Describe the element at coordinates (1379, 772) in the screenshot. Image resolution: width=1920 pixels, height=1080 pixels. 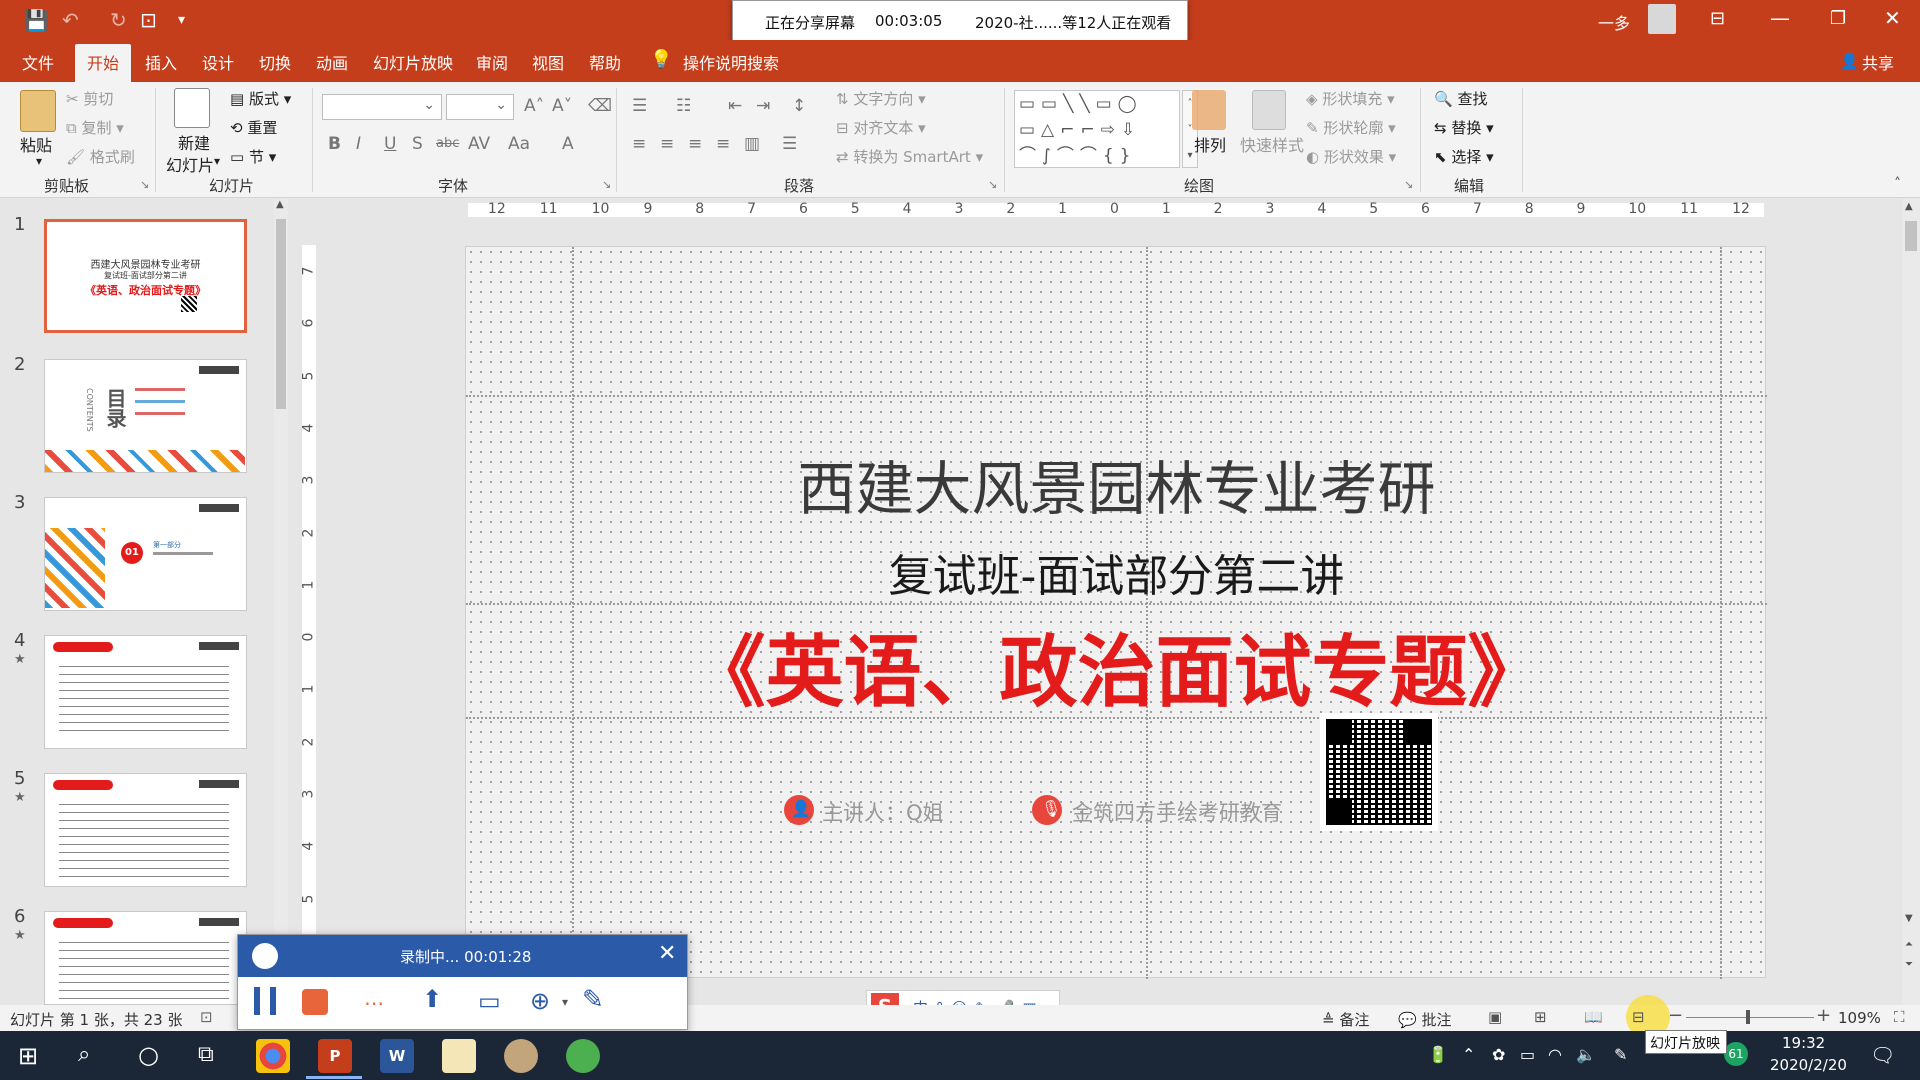
I see `qr-code-icon` at that location.